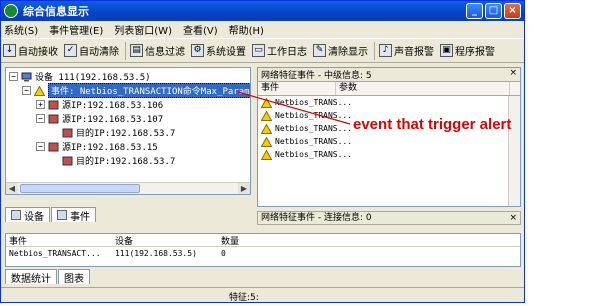 Image resolution: width=600 pixels, height=306 pixels. I want to click on annotation-pointer, so click(294, 108).